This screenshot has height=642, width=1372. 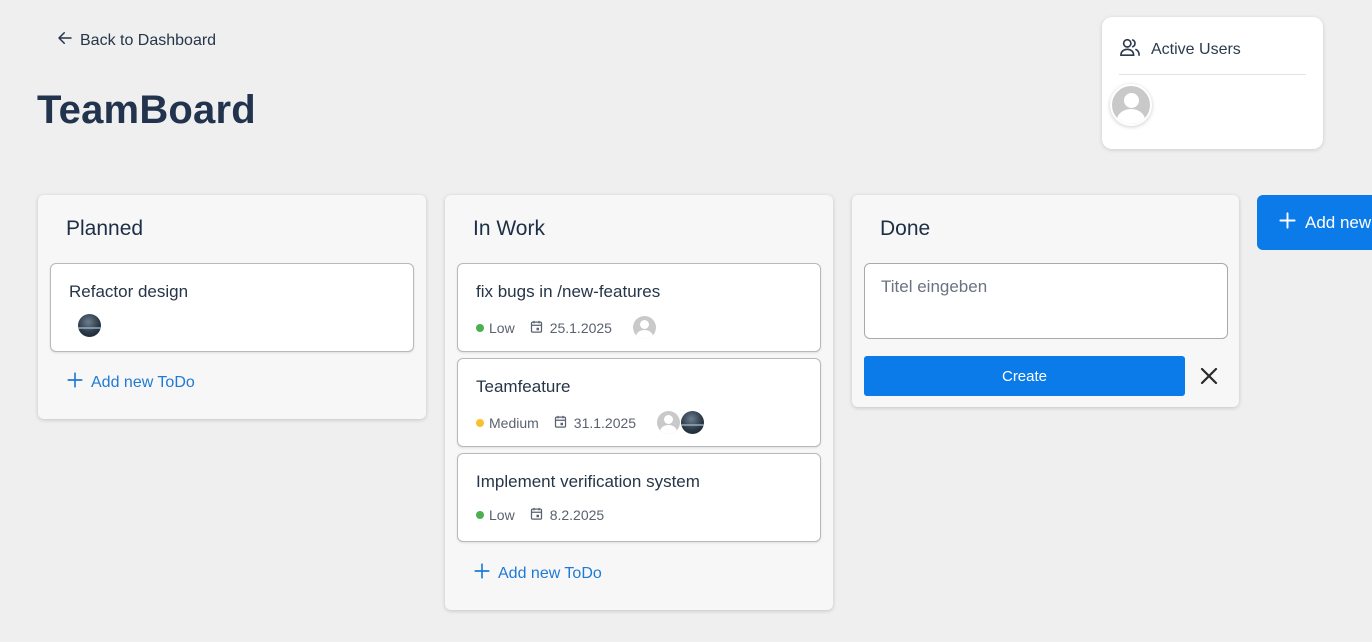 I want to click on add-column-button: Add new, so click(x=1314, y=222).